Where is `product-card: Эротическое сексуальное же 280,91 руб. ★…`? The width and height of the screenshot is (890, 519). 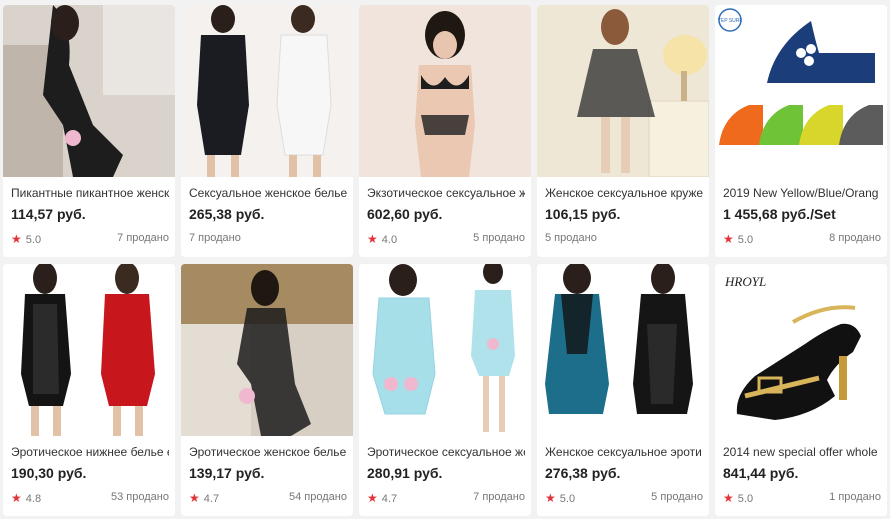 product-card: Эротическое сексуальное же 280,91 руб. ★… is located at coordinates (445, 390).